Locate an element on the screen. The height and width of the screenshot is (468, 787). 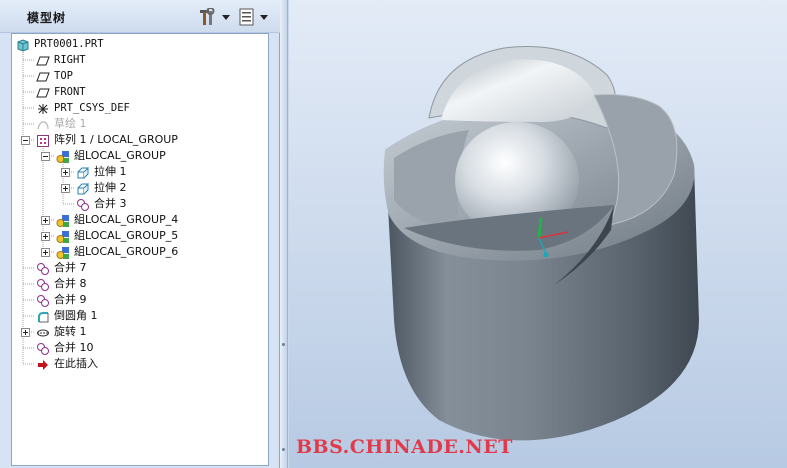
tree-item: 組LOCAL_GROUP_5 is located at coordinates (140, 236).